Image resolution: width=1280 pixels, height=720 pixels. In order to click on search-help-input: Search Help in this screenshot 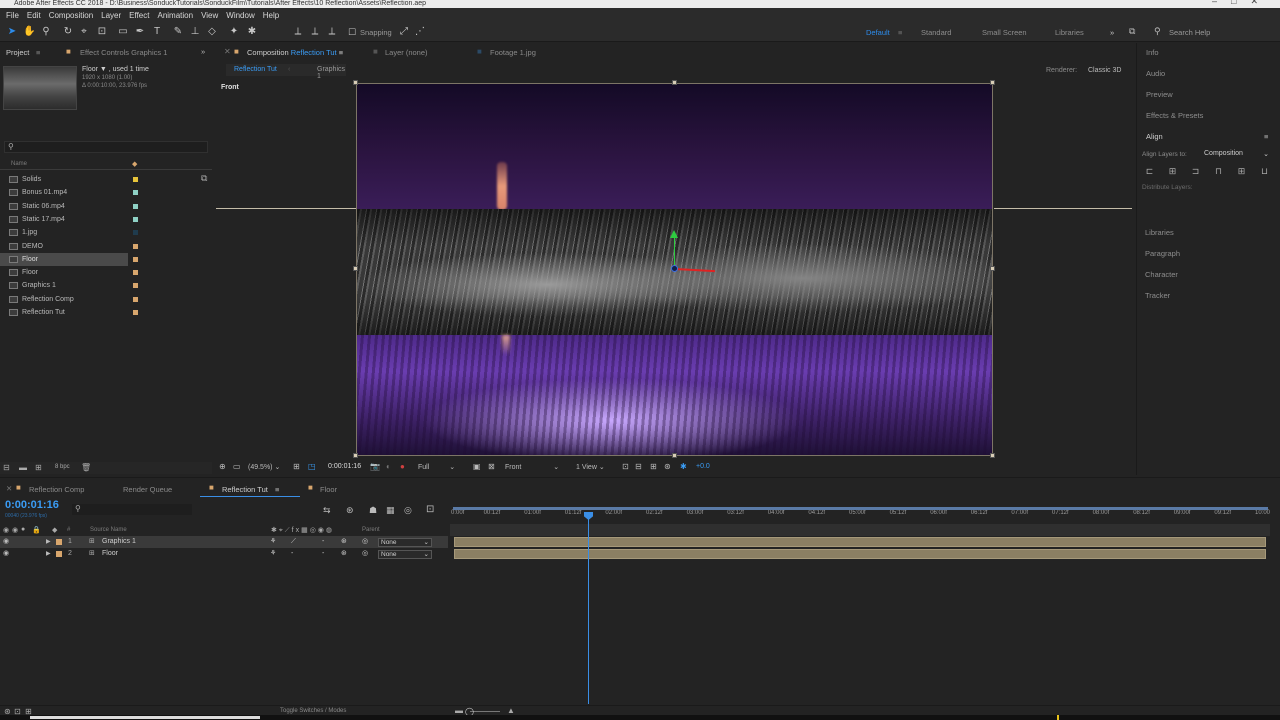, I will do `click(1189, 32)`.